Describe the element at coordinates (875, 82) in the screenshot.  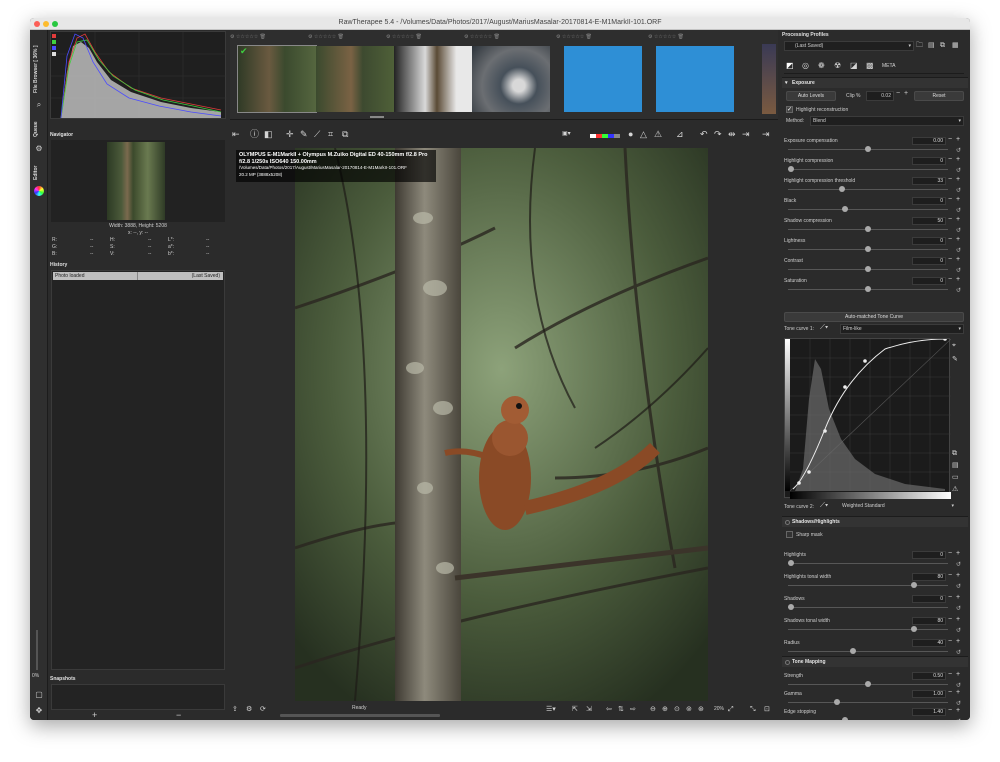
I see `exposure-header: ▾ Exposure` at that location.